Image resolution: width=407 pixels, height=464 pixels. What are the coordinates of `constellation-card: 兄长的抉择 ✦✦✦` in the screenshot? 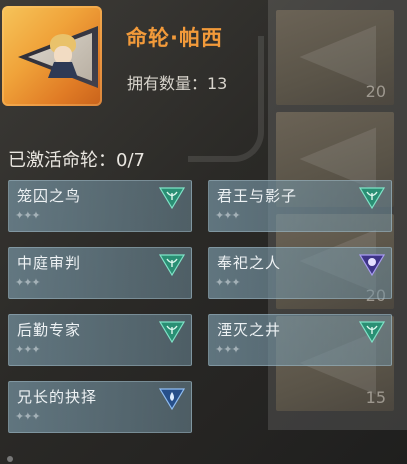 It's located at (100, 407).